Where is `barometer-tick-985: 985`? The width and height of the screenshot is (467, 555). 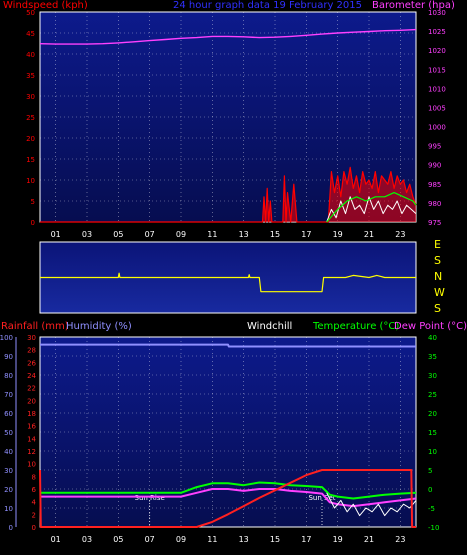 barometer-tick-985: 985 is located at coordinates (434, 185).